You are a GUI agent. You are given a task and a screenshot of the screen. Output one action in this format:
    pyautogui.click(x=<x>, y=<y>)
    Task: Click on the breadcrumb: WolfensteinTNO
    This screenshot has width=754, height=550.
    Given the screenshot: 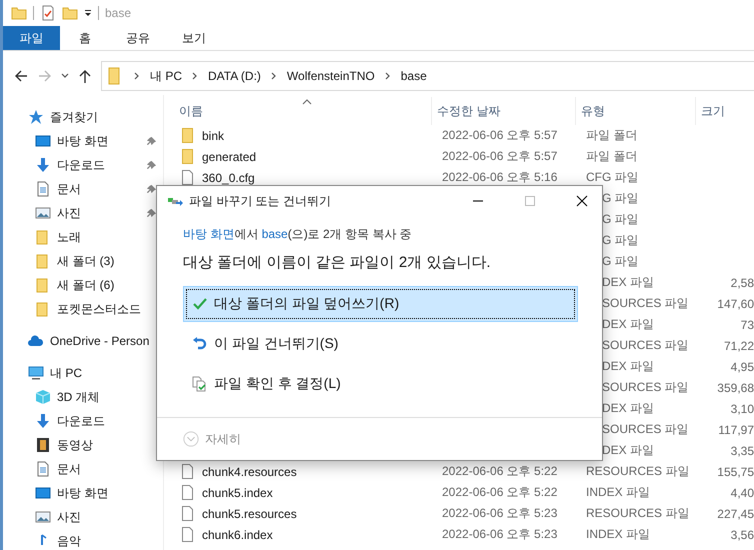 What is the action you would take?
    pyautogui.click(x=330, y=76)
    